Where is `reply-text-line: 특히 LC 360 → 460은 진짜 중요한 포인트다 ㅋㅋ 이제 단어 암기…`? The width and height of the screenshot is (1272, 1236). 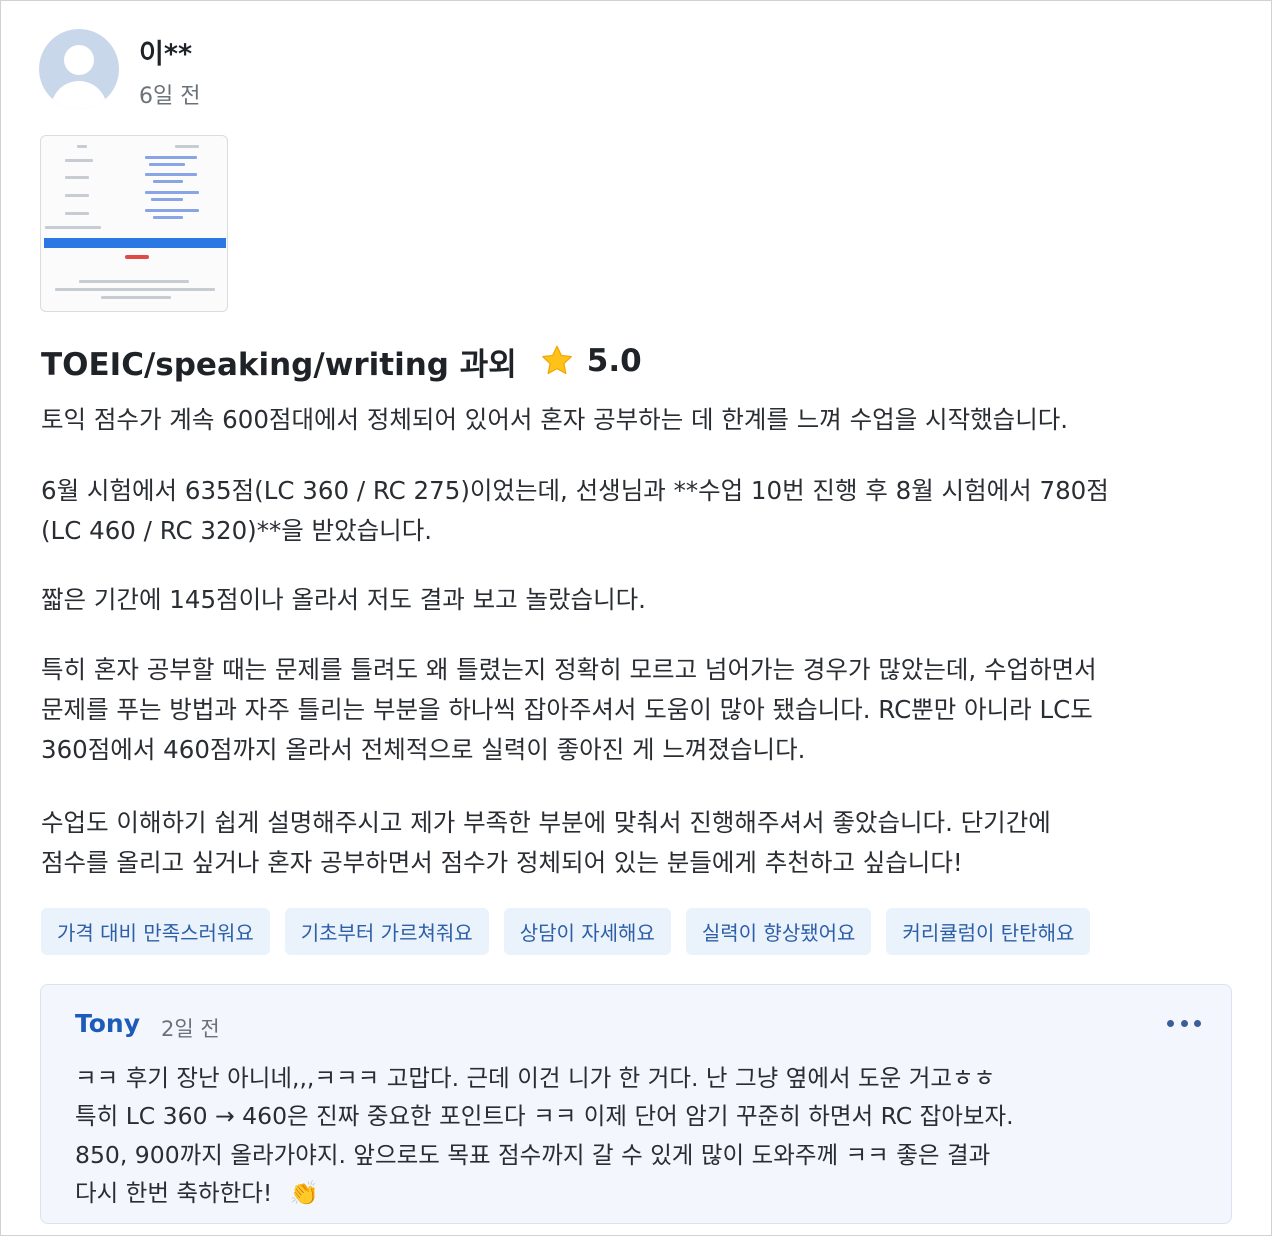
reply-text-line: 특히 LC 360 → 460은 진짜 중요한 포인트다 ㅋㅋ 이제 단어 암기… is located at coordinates (544, 1116).